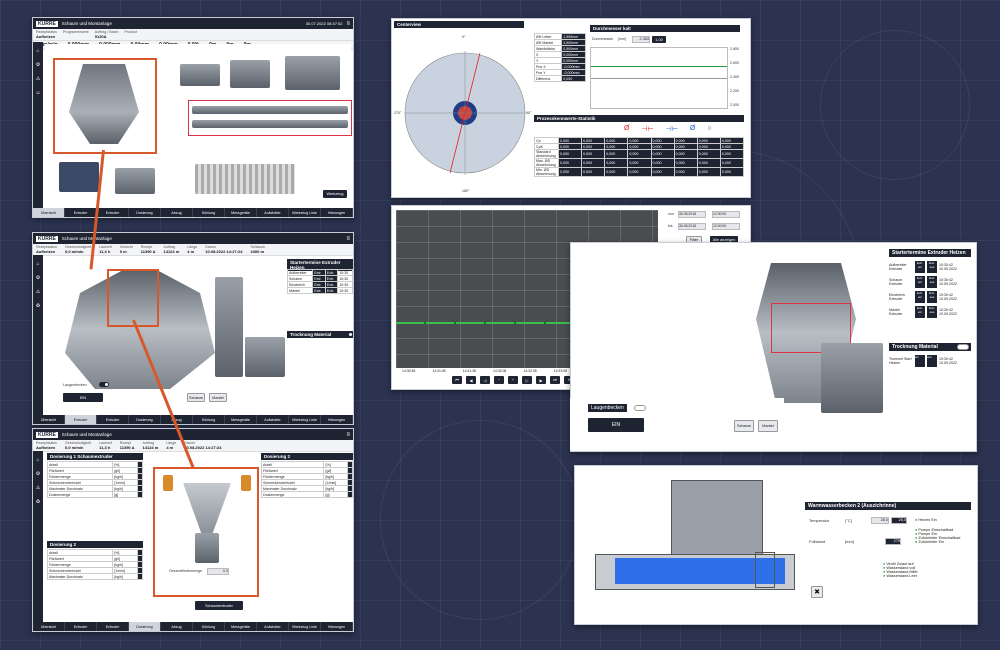  What do you see at coordinates (245, 179) in the screenshot?
I see `winder` at bounding box center [245, 179].